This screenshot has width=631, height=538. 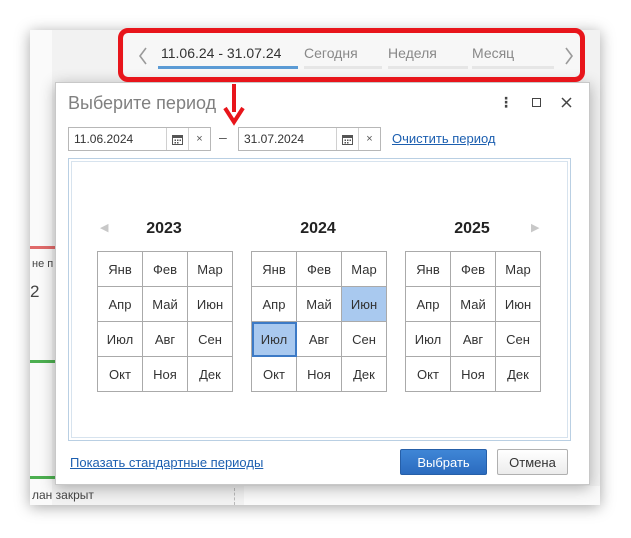 I want to click on start-date-field: 11.06.2024 ×, so click(x=139, y=139).